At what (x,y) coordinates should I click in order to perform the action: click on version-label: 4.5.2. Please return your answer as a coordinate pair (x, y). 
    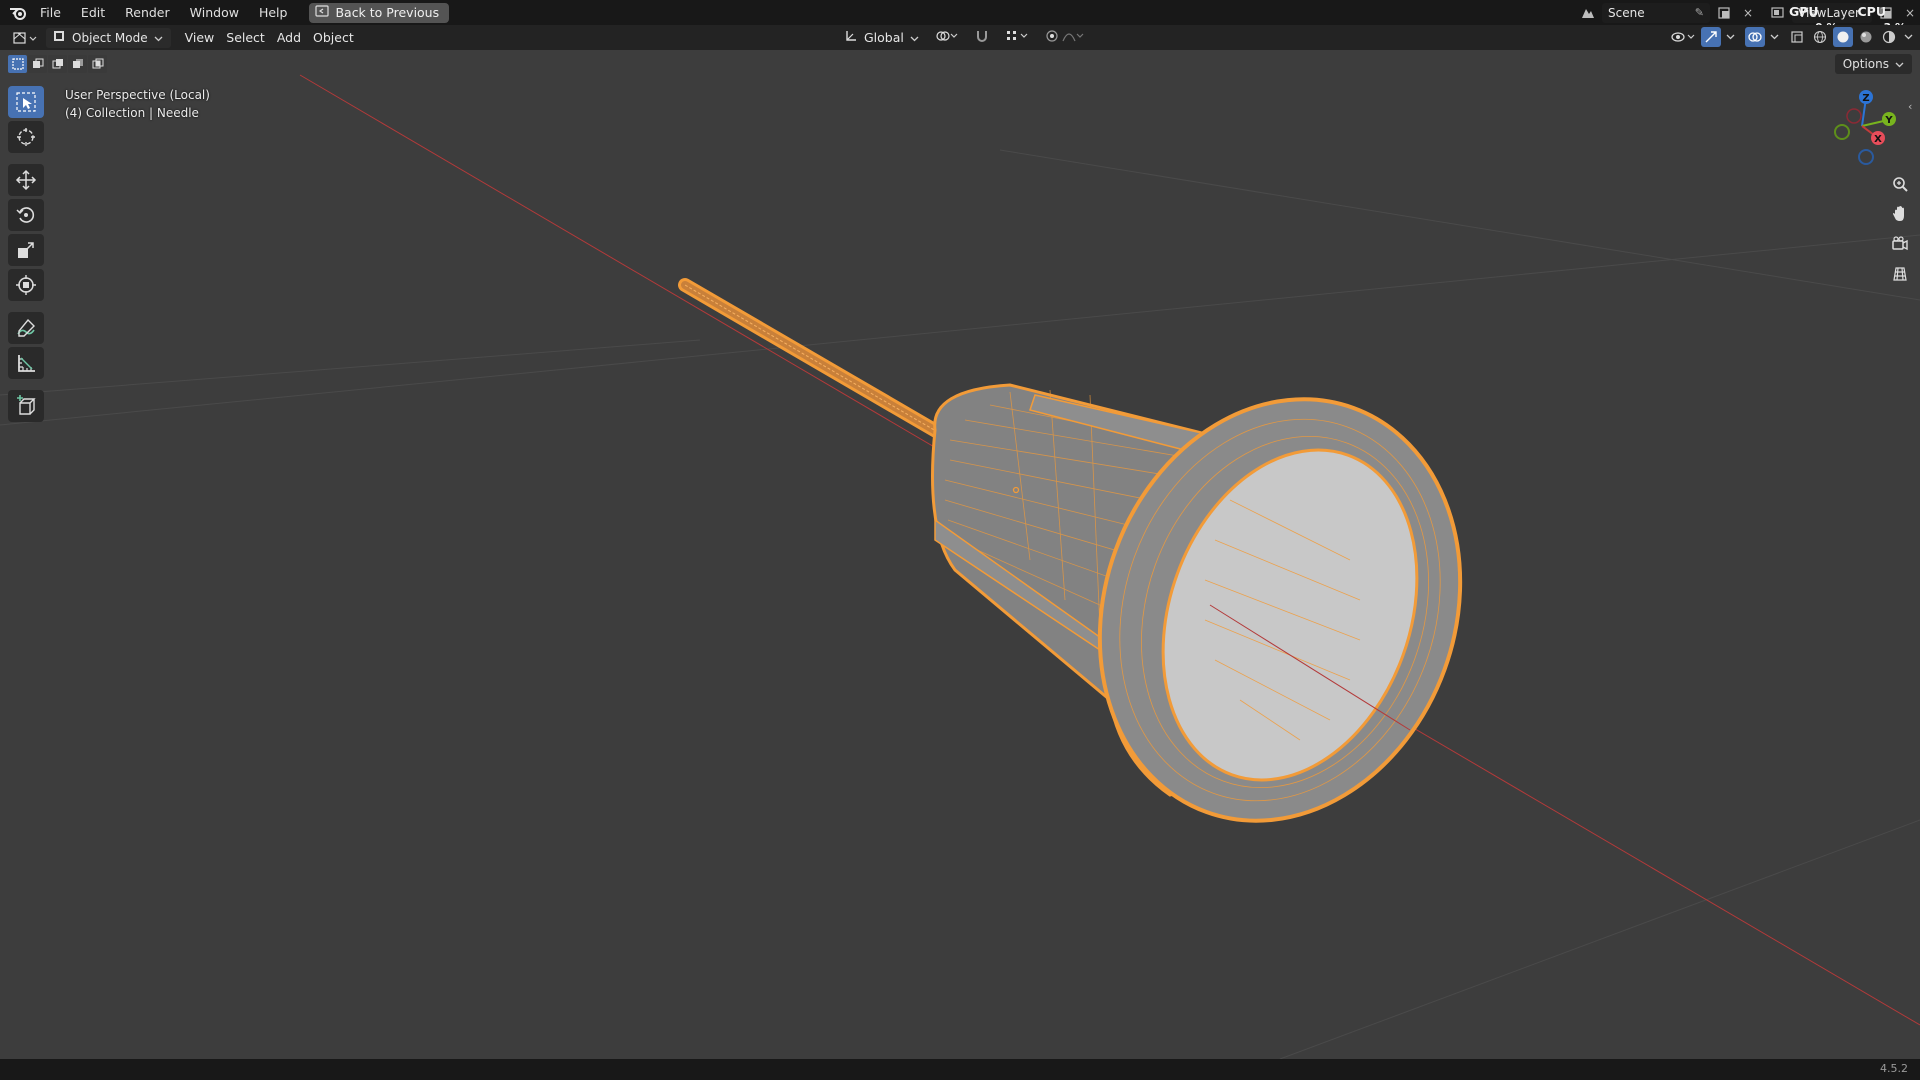
    Looking at the image, I should click on (1894, 1068).